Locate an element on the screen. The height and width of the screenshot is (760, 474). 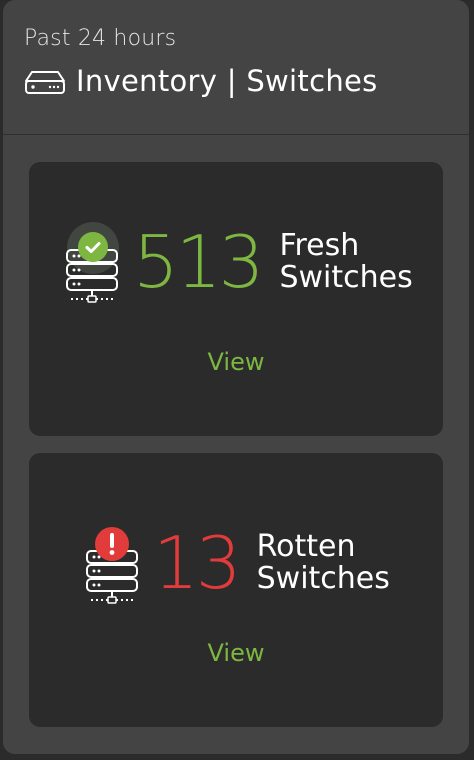
view-rotten-switches-link: View is located at coordinates (236, 653).